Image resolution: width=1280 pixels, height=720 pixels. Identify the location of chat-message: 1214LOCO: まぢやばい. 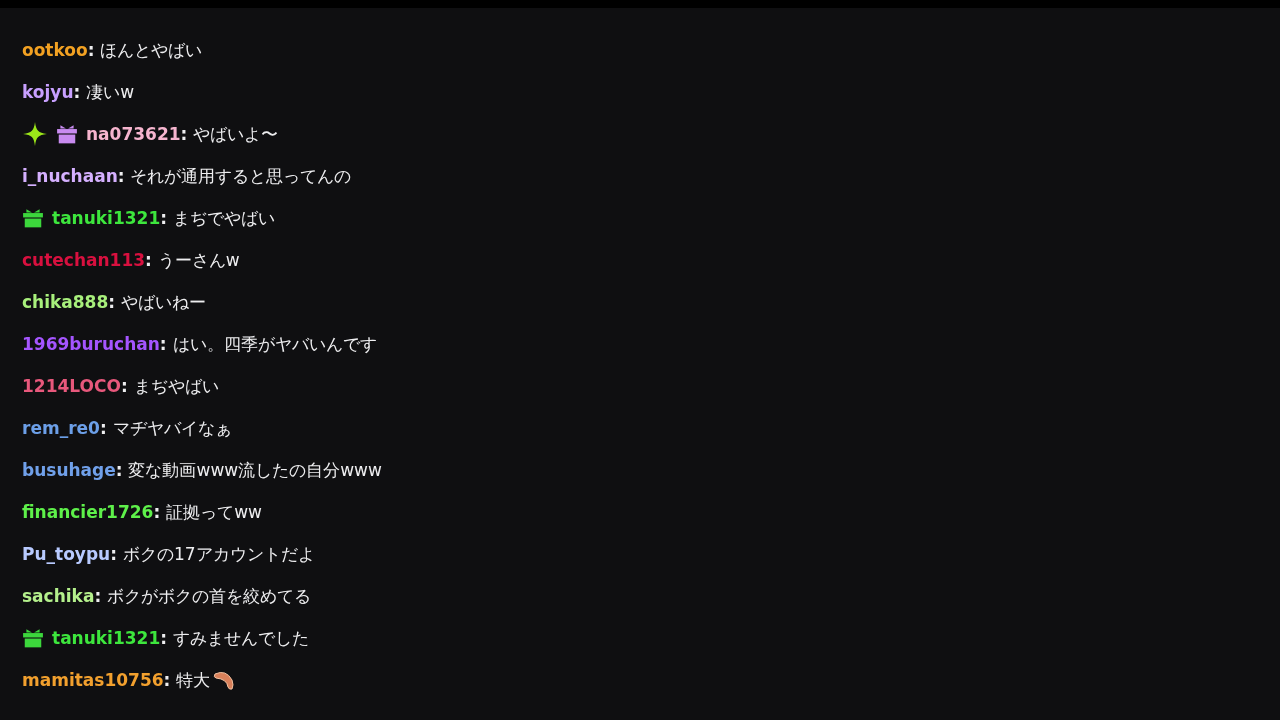
(120, 386).